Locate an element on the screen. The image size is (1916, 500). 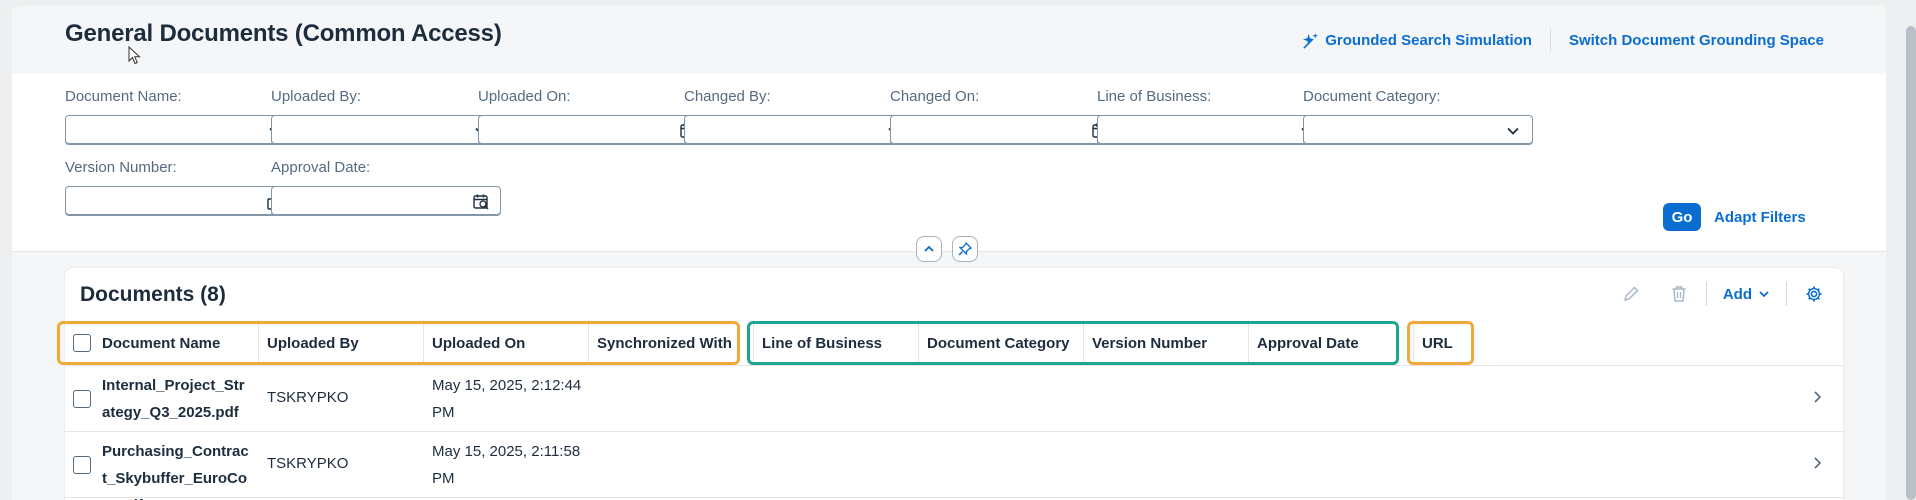
highlight-box-orange-url is located at coordinates (1440, 343).